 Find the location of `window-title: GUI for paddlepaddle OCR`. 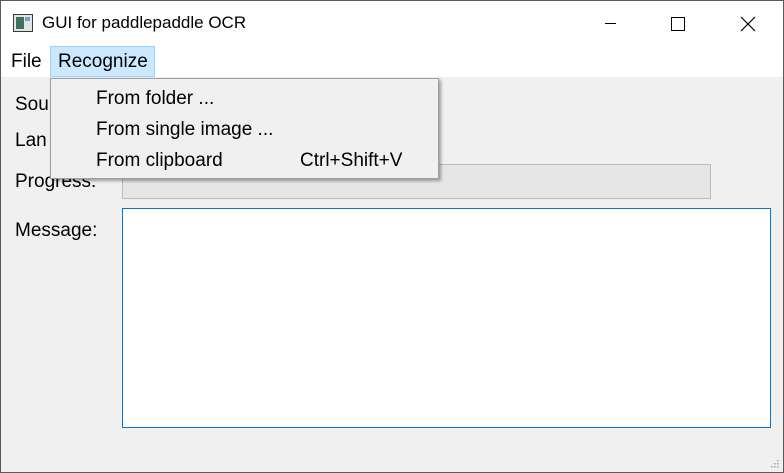

window-title: GUI for paddlepaddle OCR is located at coordinates (144, 22).